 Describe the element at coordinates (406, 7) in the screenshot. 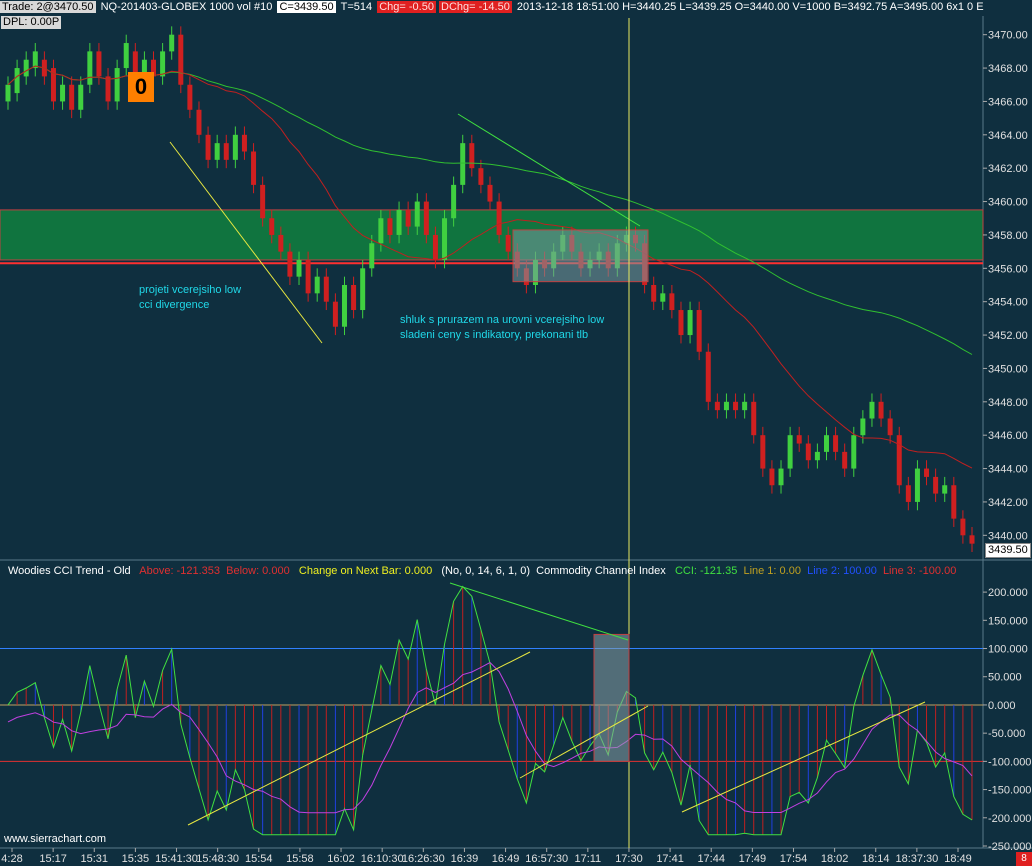

I see `change-value: Chg= -0.50` at that location.